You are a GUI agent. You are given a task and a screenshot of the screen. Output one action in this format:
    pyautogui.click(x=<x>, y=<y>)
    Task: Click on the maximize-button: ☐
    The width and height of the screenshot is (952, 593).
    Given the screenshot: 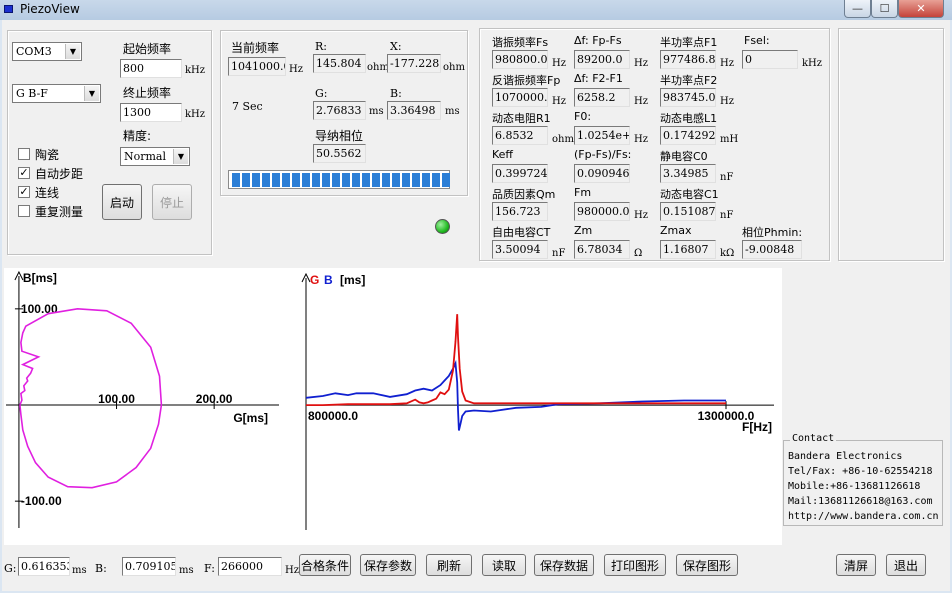 What is the action you would take?
    pyautogui.click(x=884, y=9)
    